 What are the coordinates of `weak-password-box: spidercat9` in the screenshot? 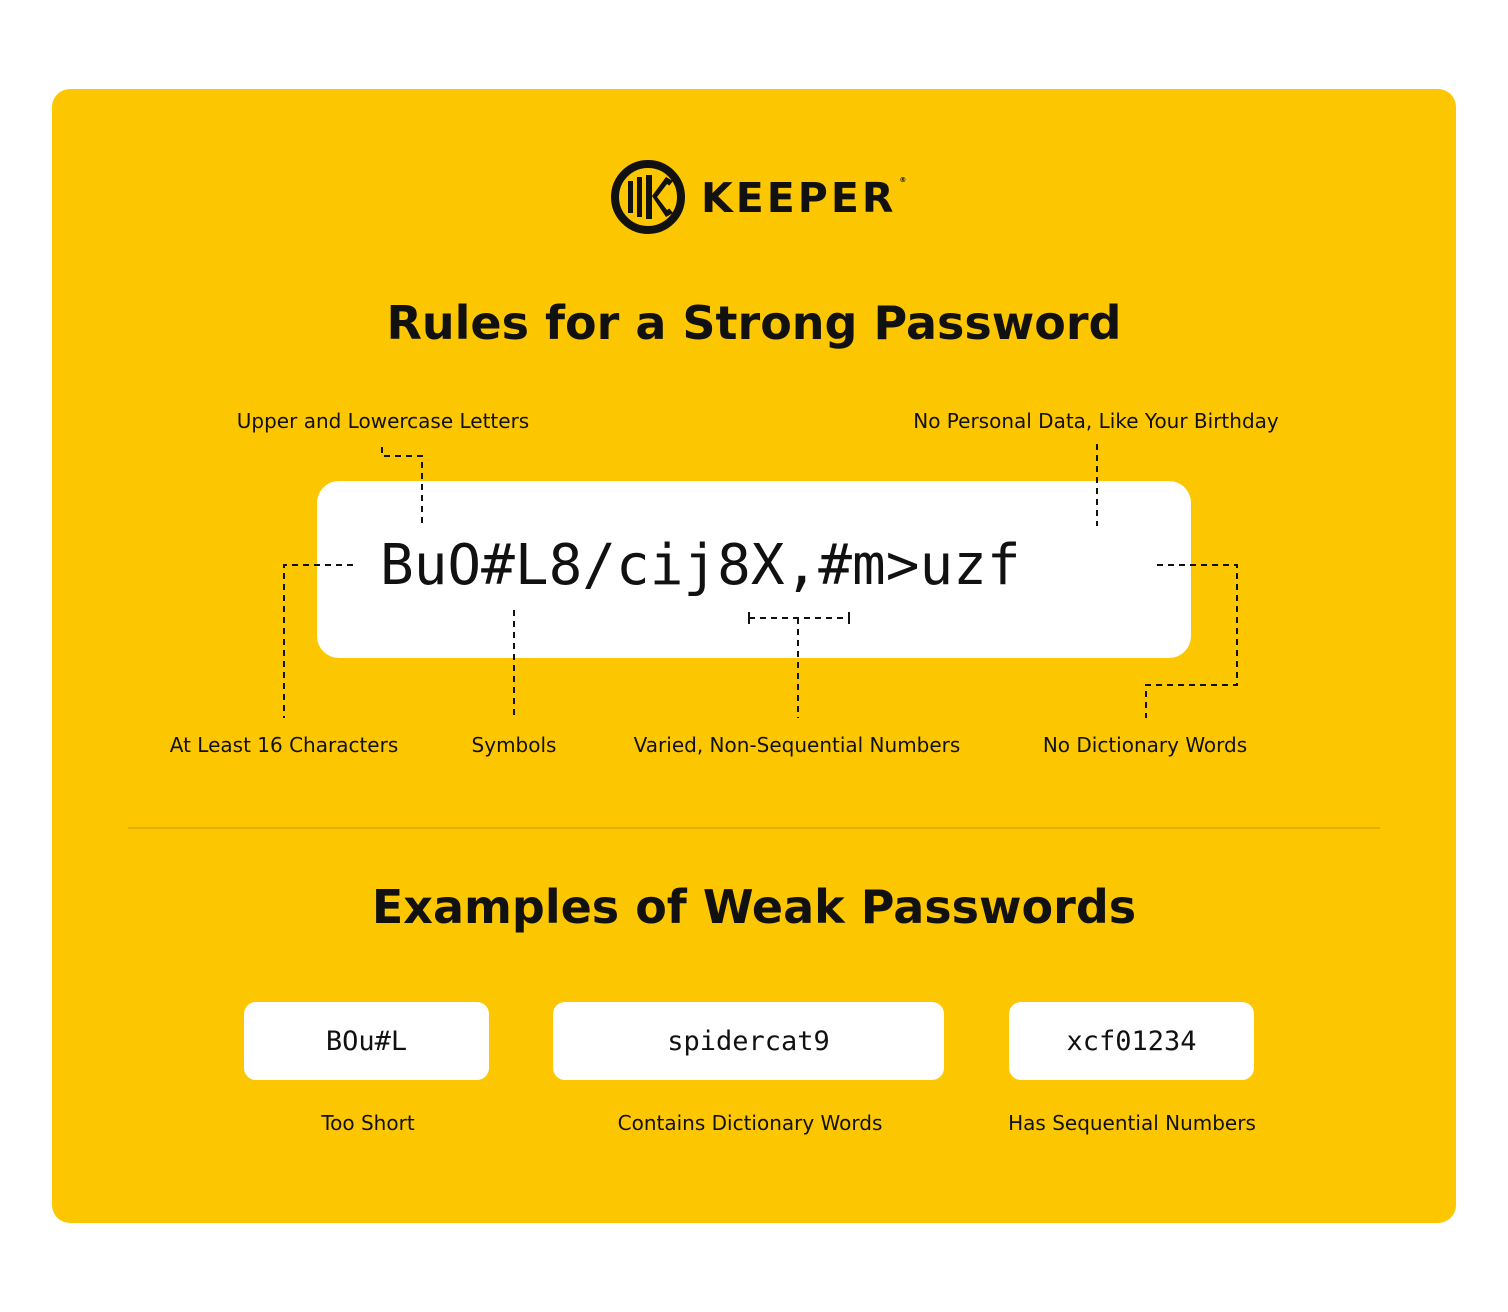 It's located at (748, 1041).